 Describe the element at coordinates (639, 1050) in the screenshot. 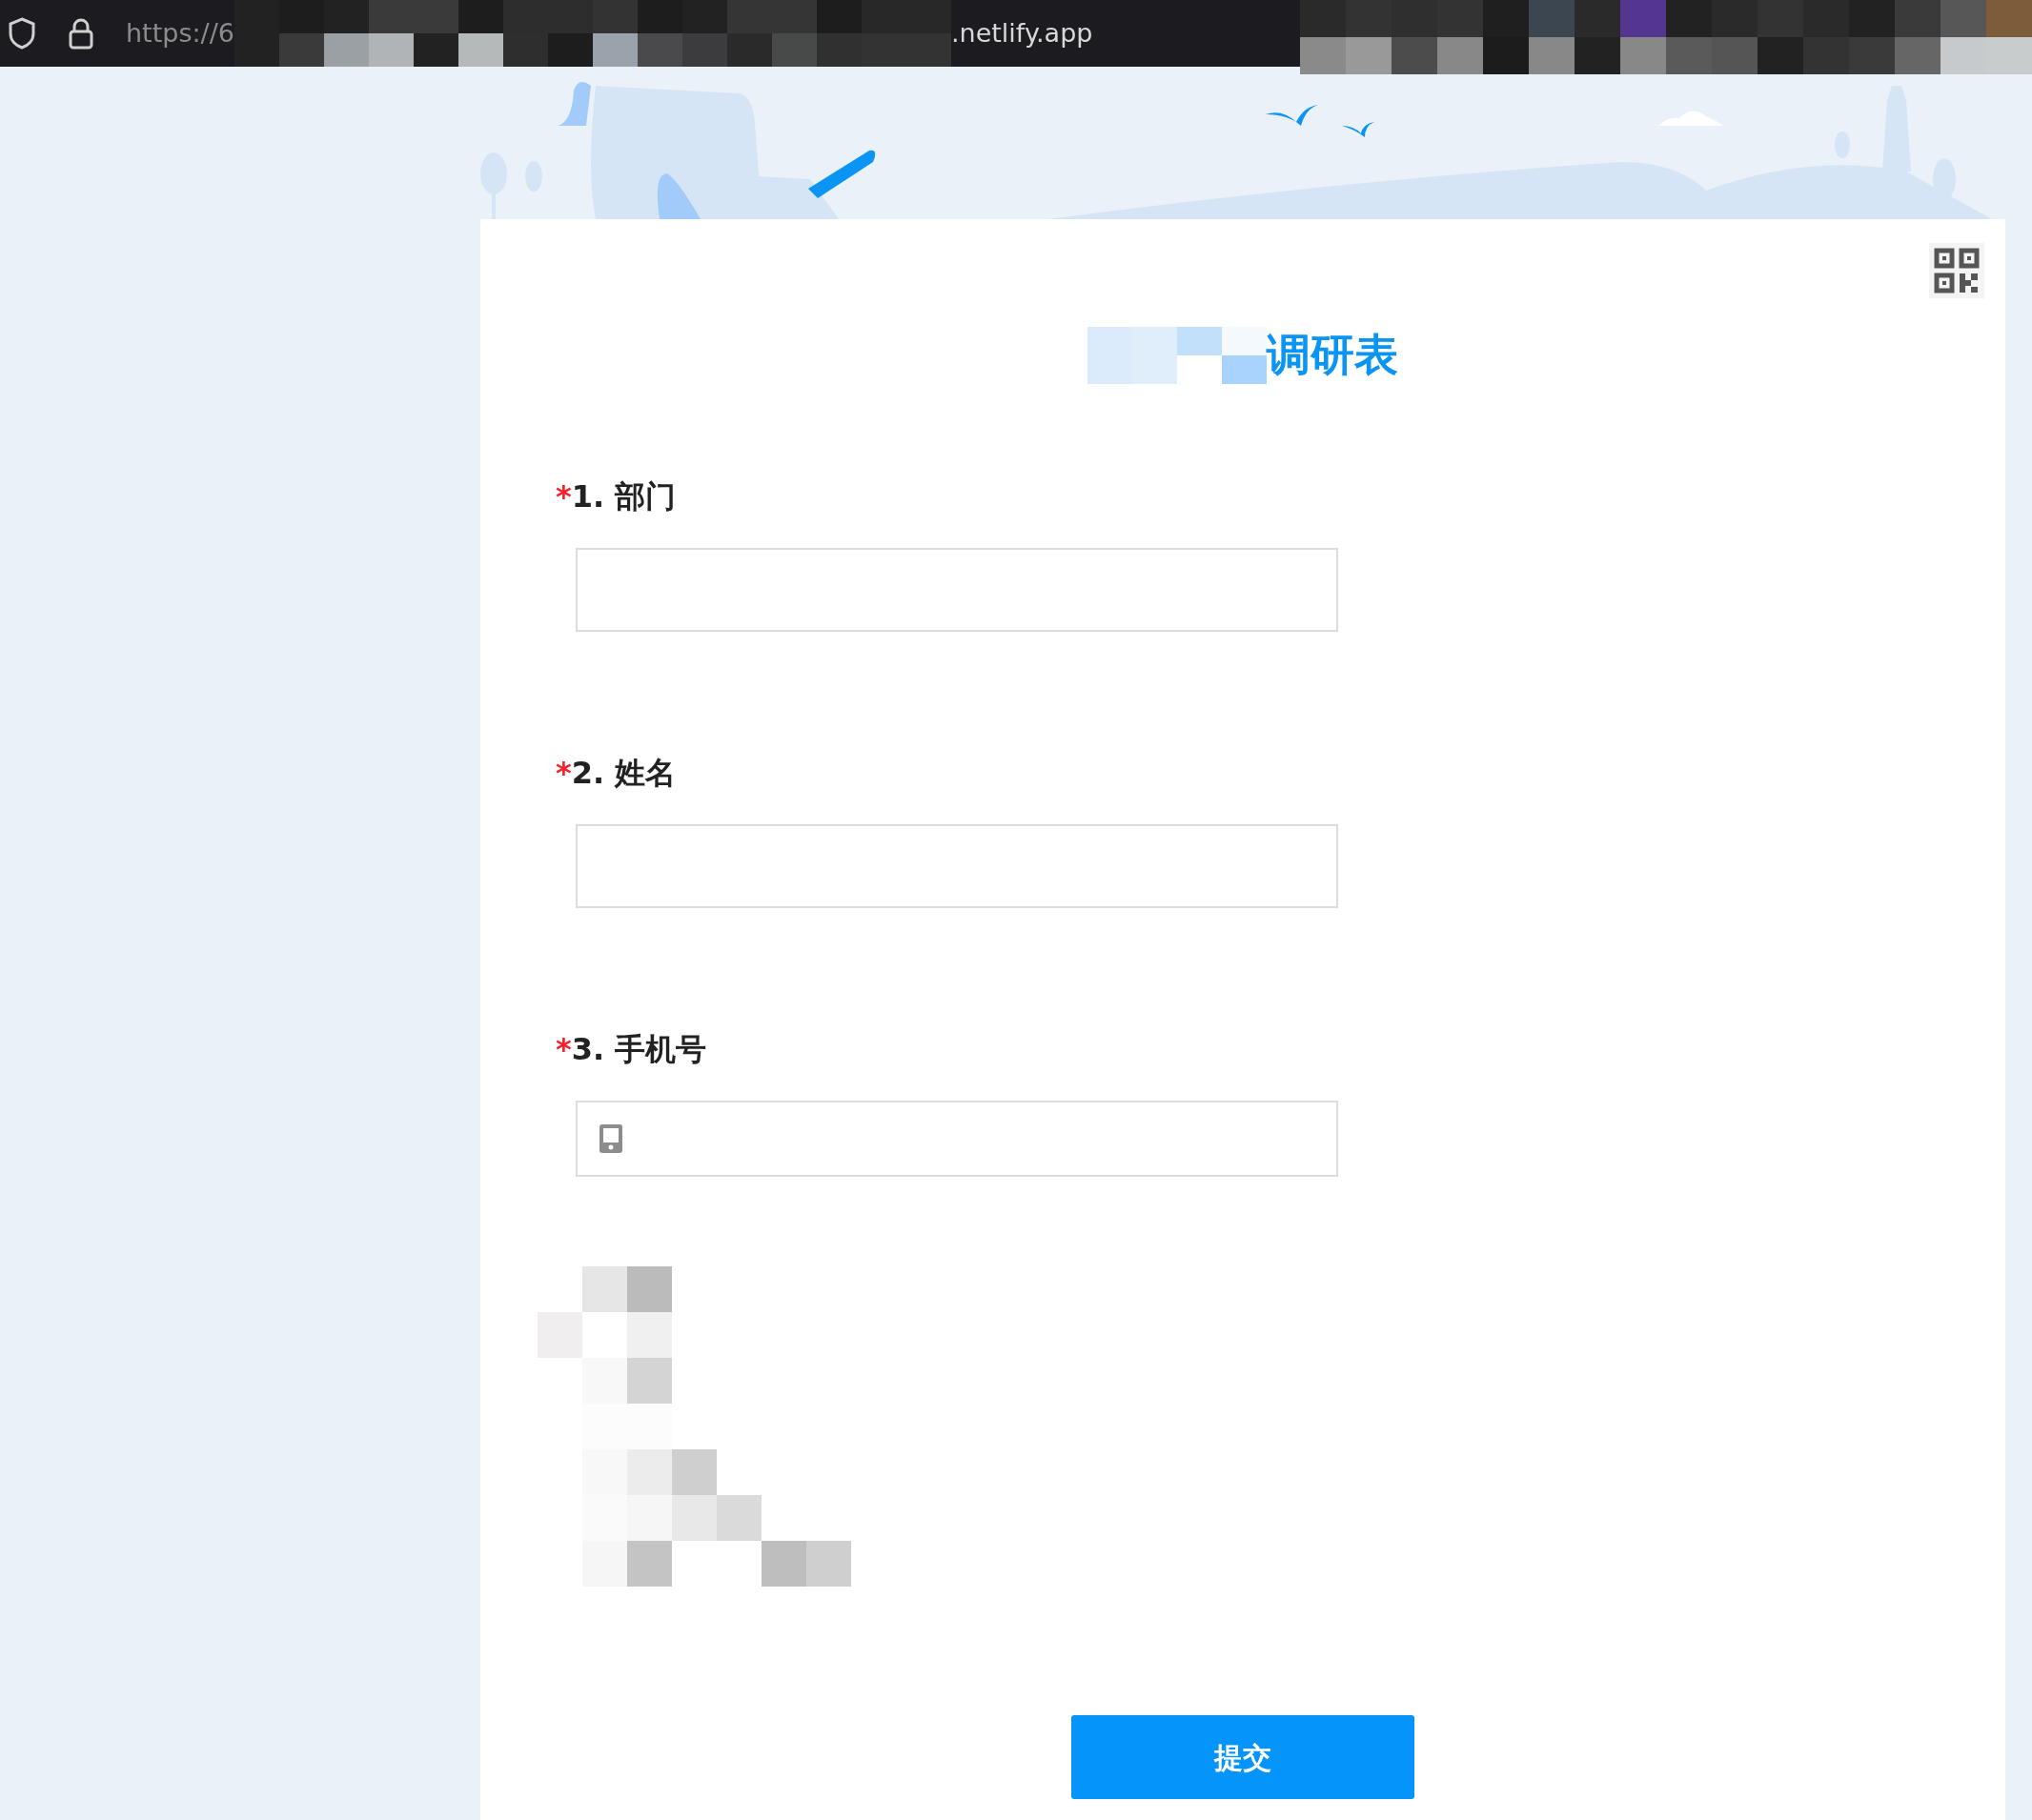

I see `question-label: 3. 手机号` at that location.